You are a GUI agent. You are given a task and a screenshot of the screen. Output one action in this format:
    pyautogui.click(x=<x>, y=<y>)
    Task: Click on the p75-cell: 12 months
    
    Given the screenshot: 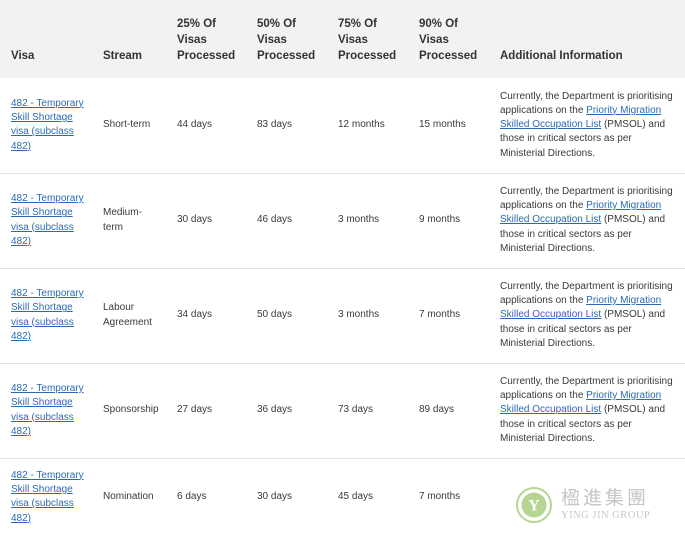 What is the action you would take?
    pyautogui.click(x=367, y=126)
    